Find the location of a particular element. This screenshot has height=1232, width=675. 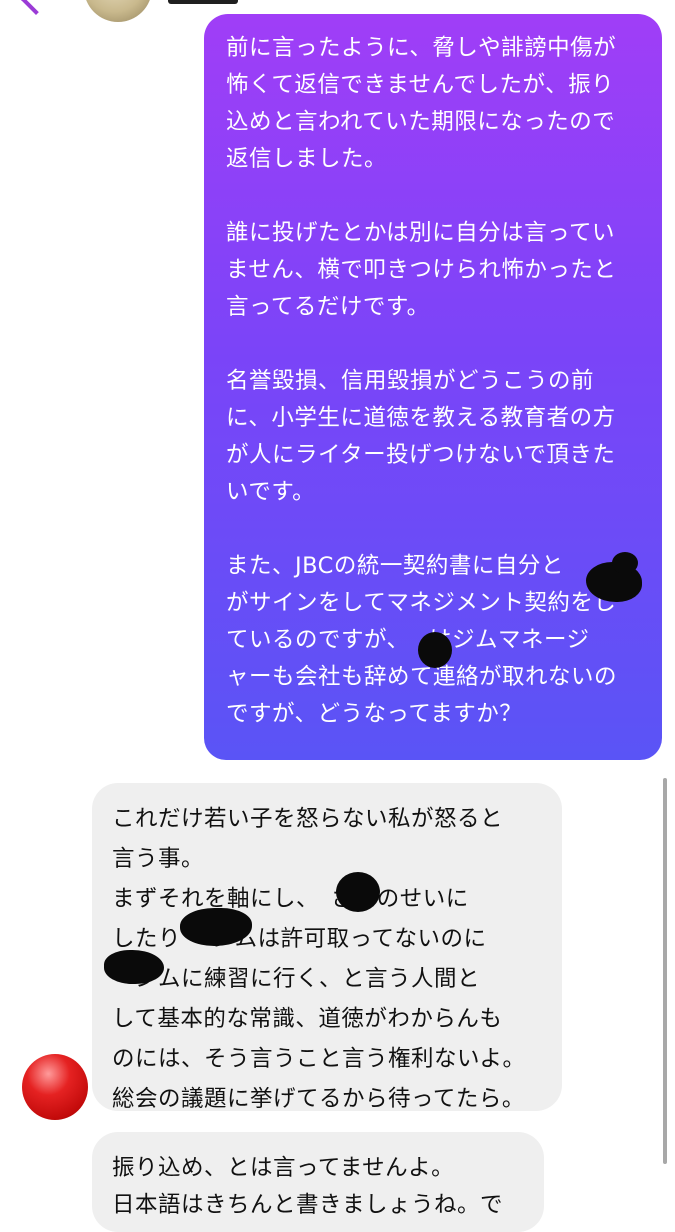

incoming-message-text: 振り込め、とは言ってませんよ。 日本語はきちんと書きましょうね。で is located at coordinates (308, 1186).